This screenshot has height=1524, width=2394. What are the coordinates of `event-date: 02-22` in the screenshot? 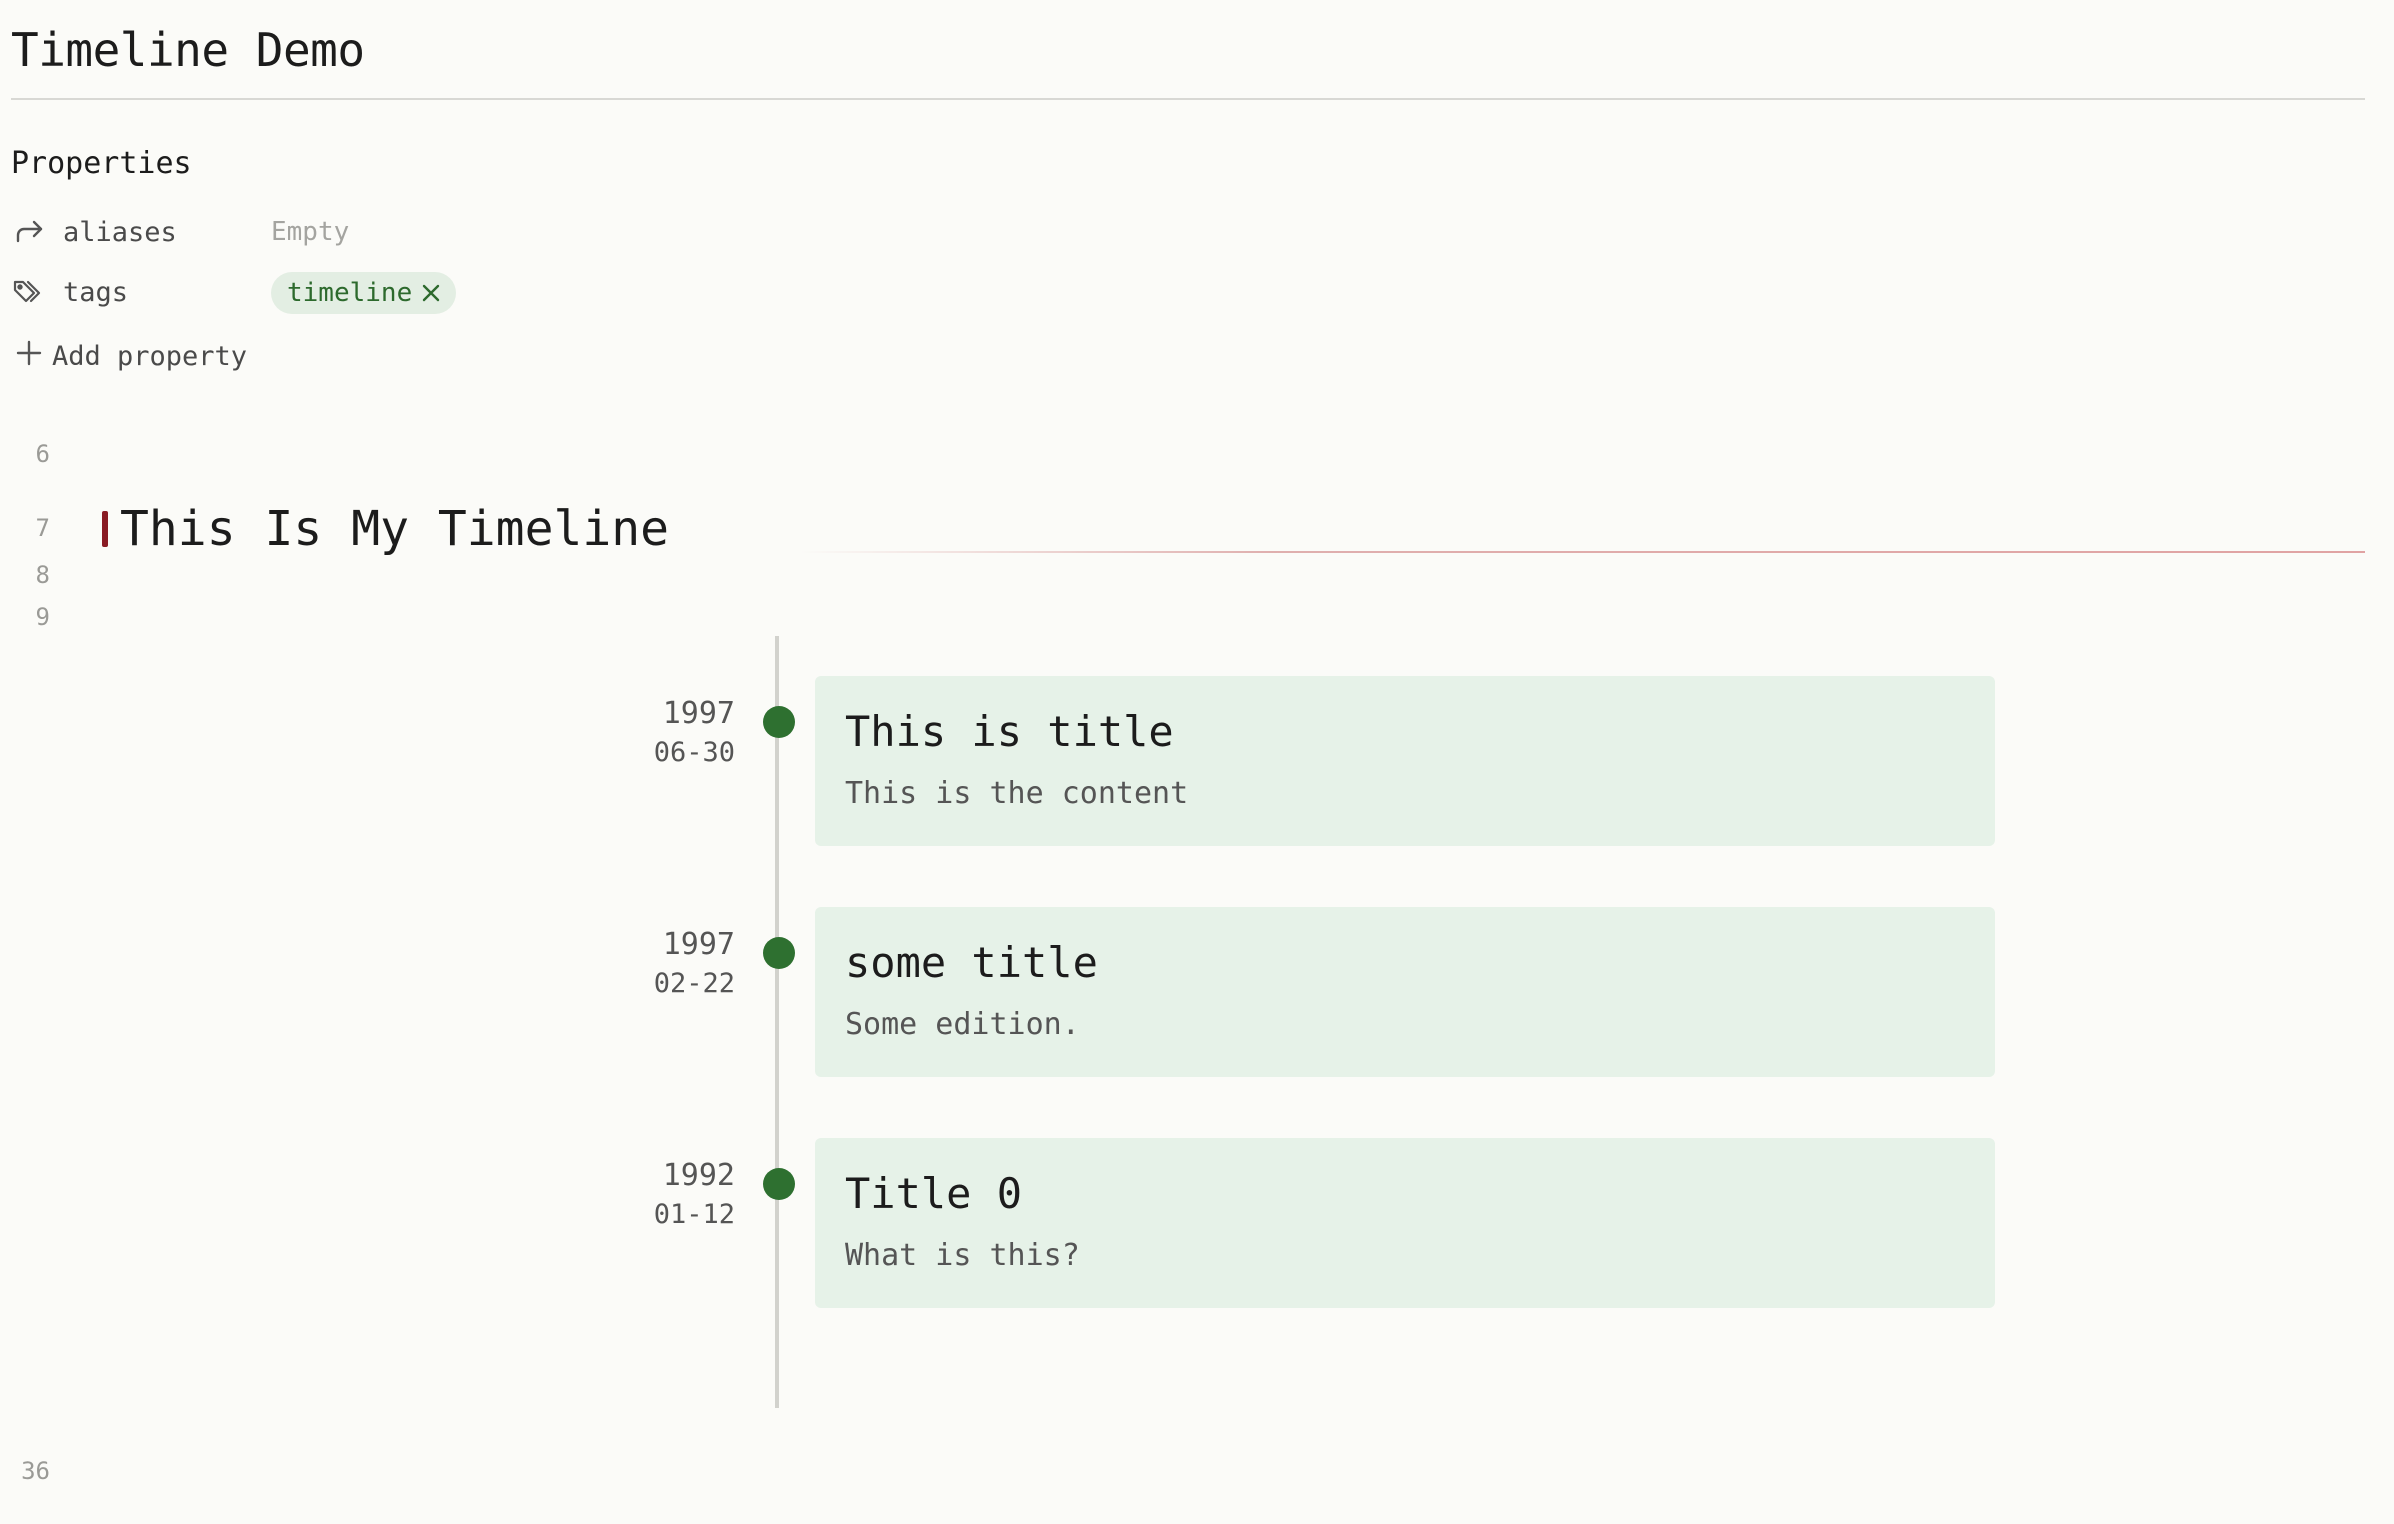 It's located at (694, 983).